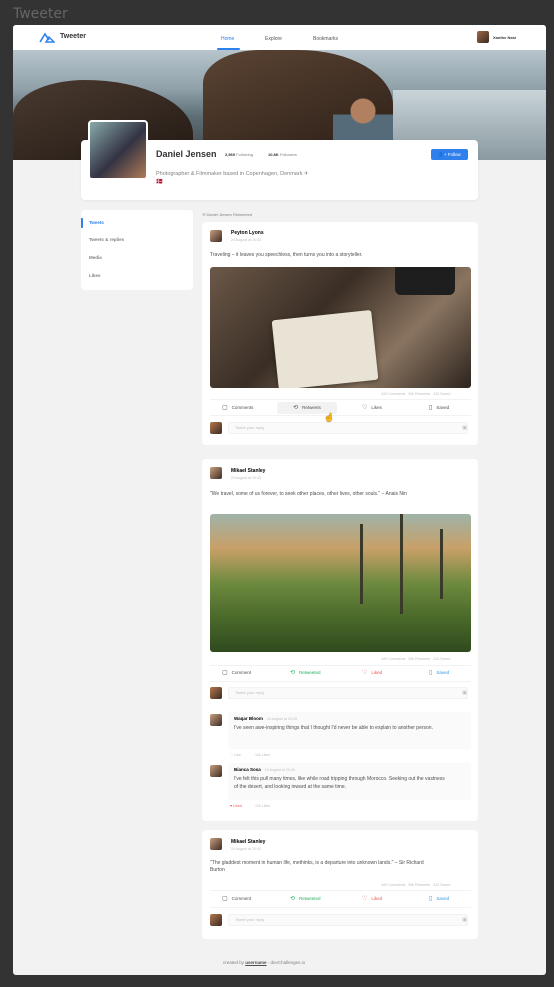  I want to click on mouse-cursor-icon: ☝, so click(329, 417).